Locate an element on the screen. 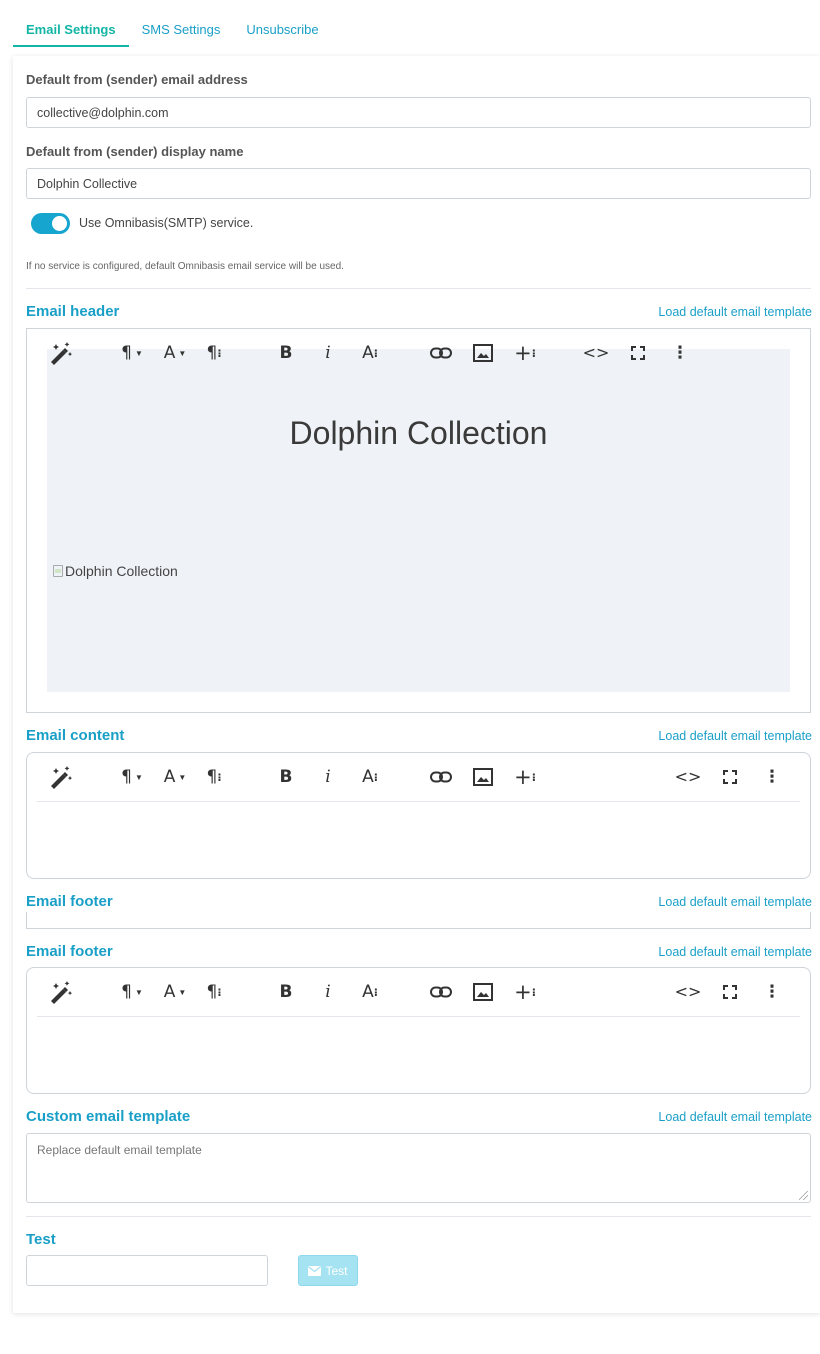 The width and height of the screenshot is (820, 1354). email-content-body is located at coordinates (418, 840).